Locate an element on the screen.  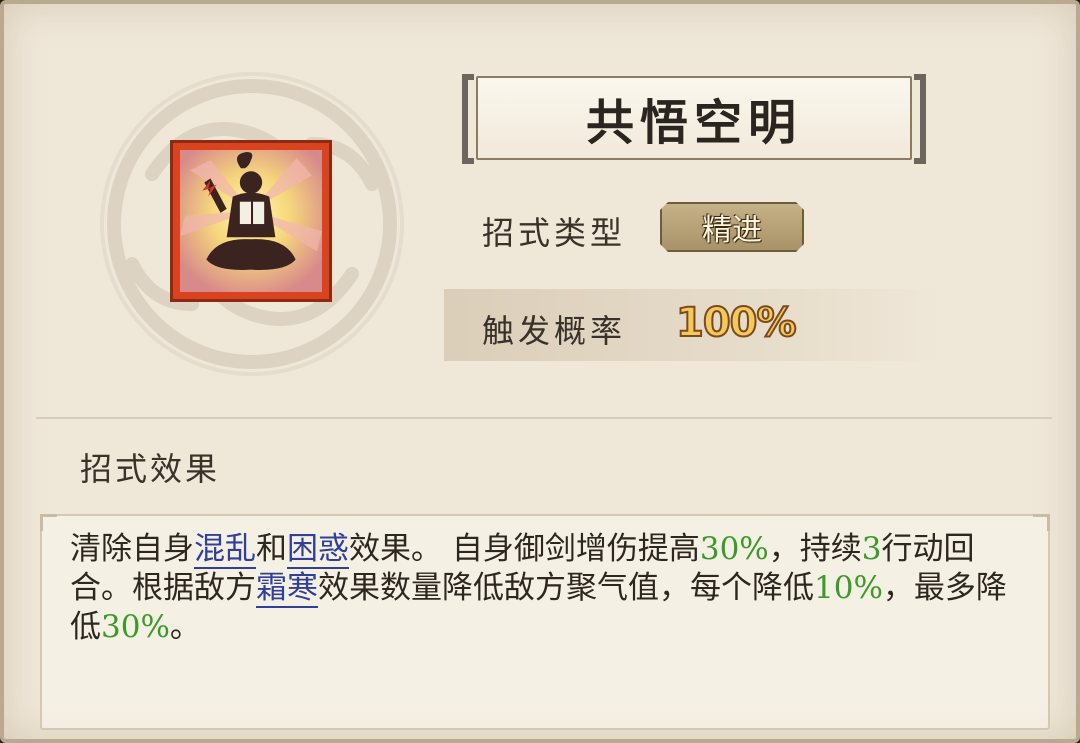
skill-type-label: 招式类型 is located at coordinates (554, 233).